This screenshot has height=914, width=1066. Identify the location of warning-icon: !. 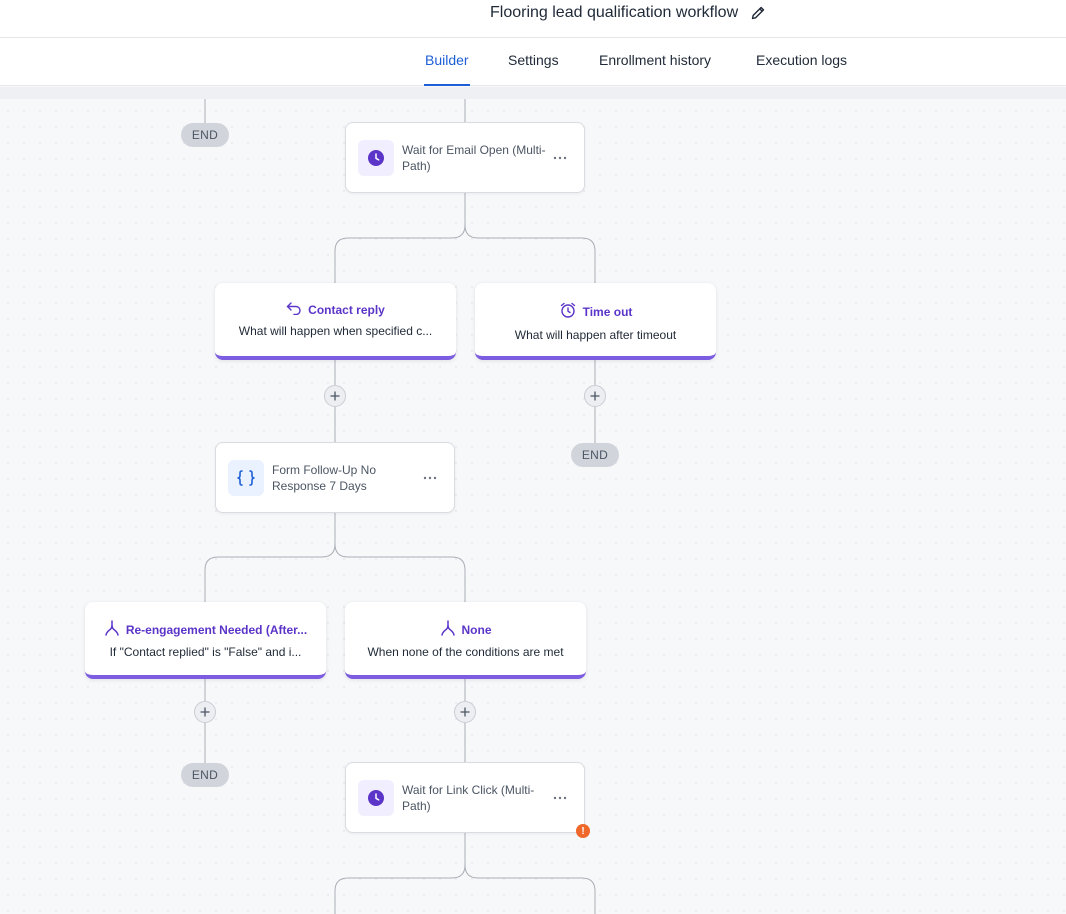
(583, 831).